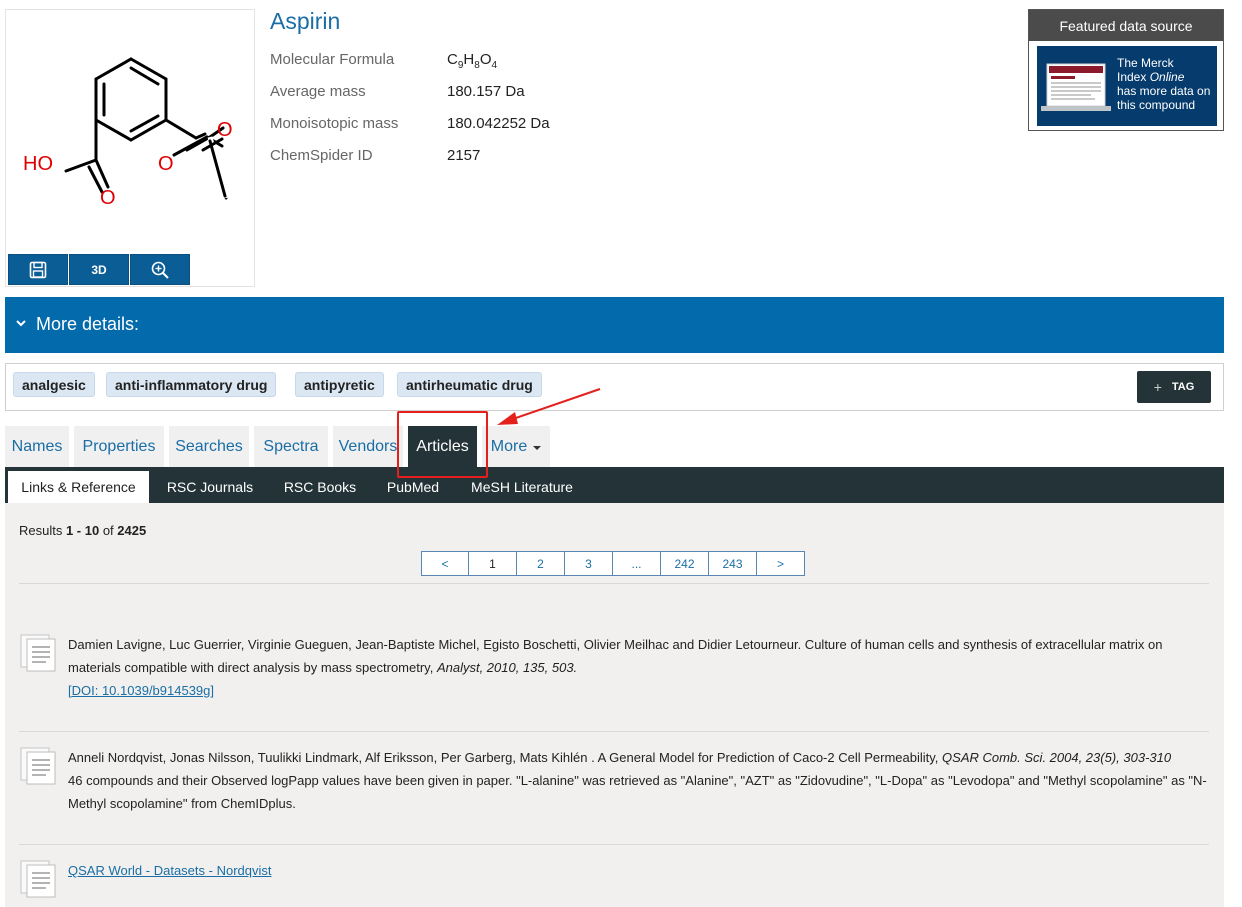  I want to click on compound-title: Aspirin, so click(305, 21).